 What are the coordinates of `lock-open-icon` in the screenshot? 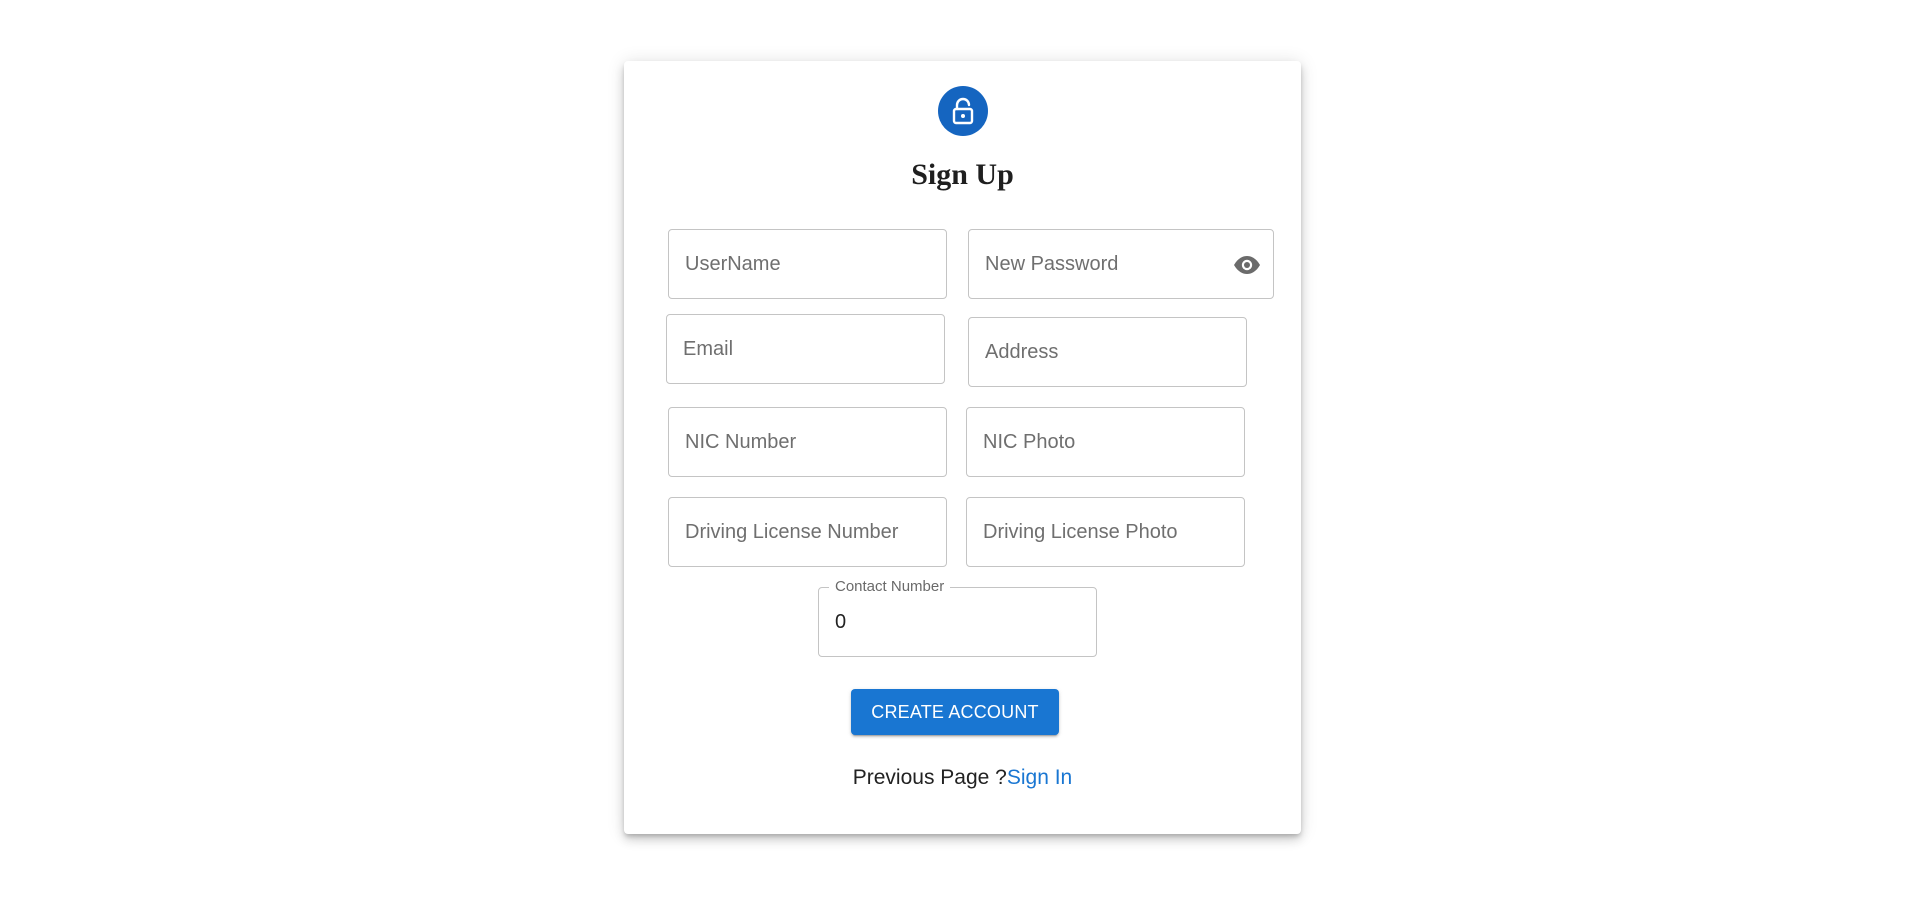 It's located at (963, 111).